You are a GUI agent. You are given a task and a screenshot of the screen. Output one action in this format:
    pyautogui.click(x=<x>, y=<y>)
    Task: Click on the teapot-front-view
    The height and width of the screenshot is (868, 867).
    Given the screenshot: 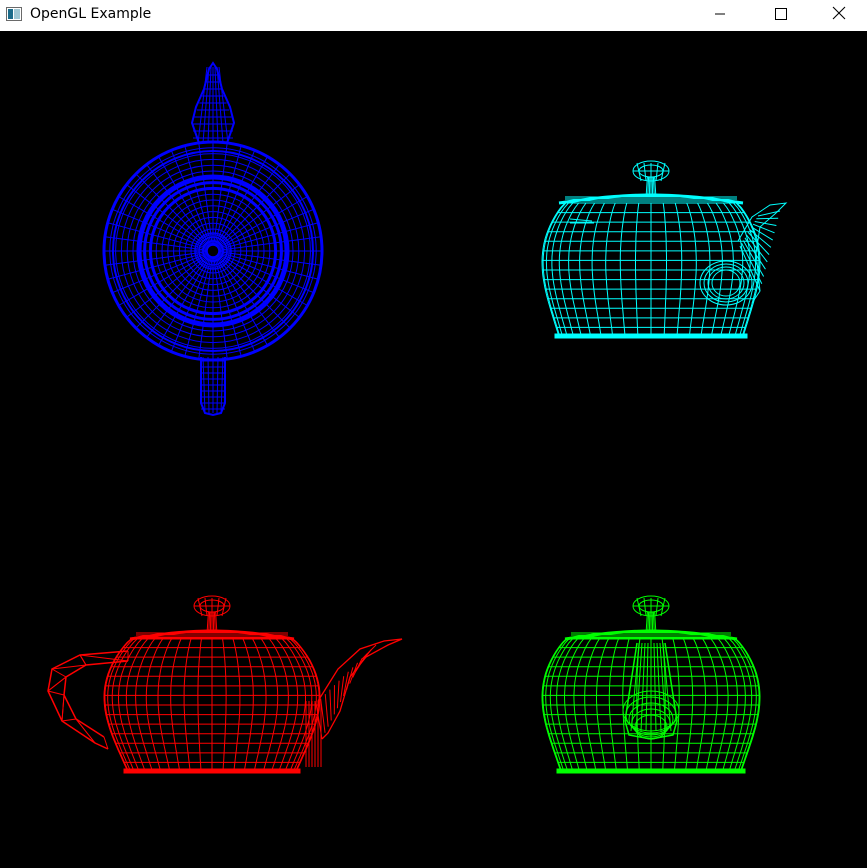 What is the action you would take?
    pyautogui.click(x=225, y=684)
    